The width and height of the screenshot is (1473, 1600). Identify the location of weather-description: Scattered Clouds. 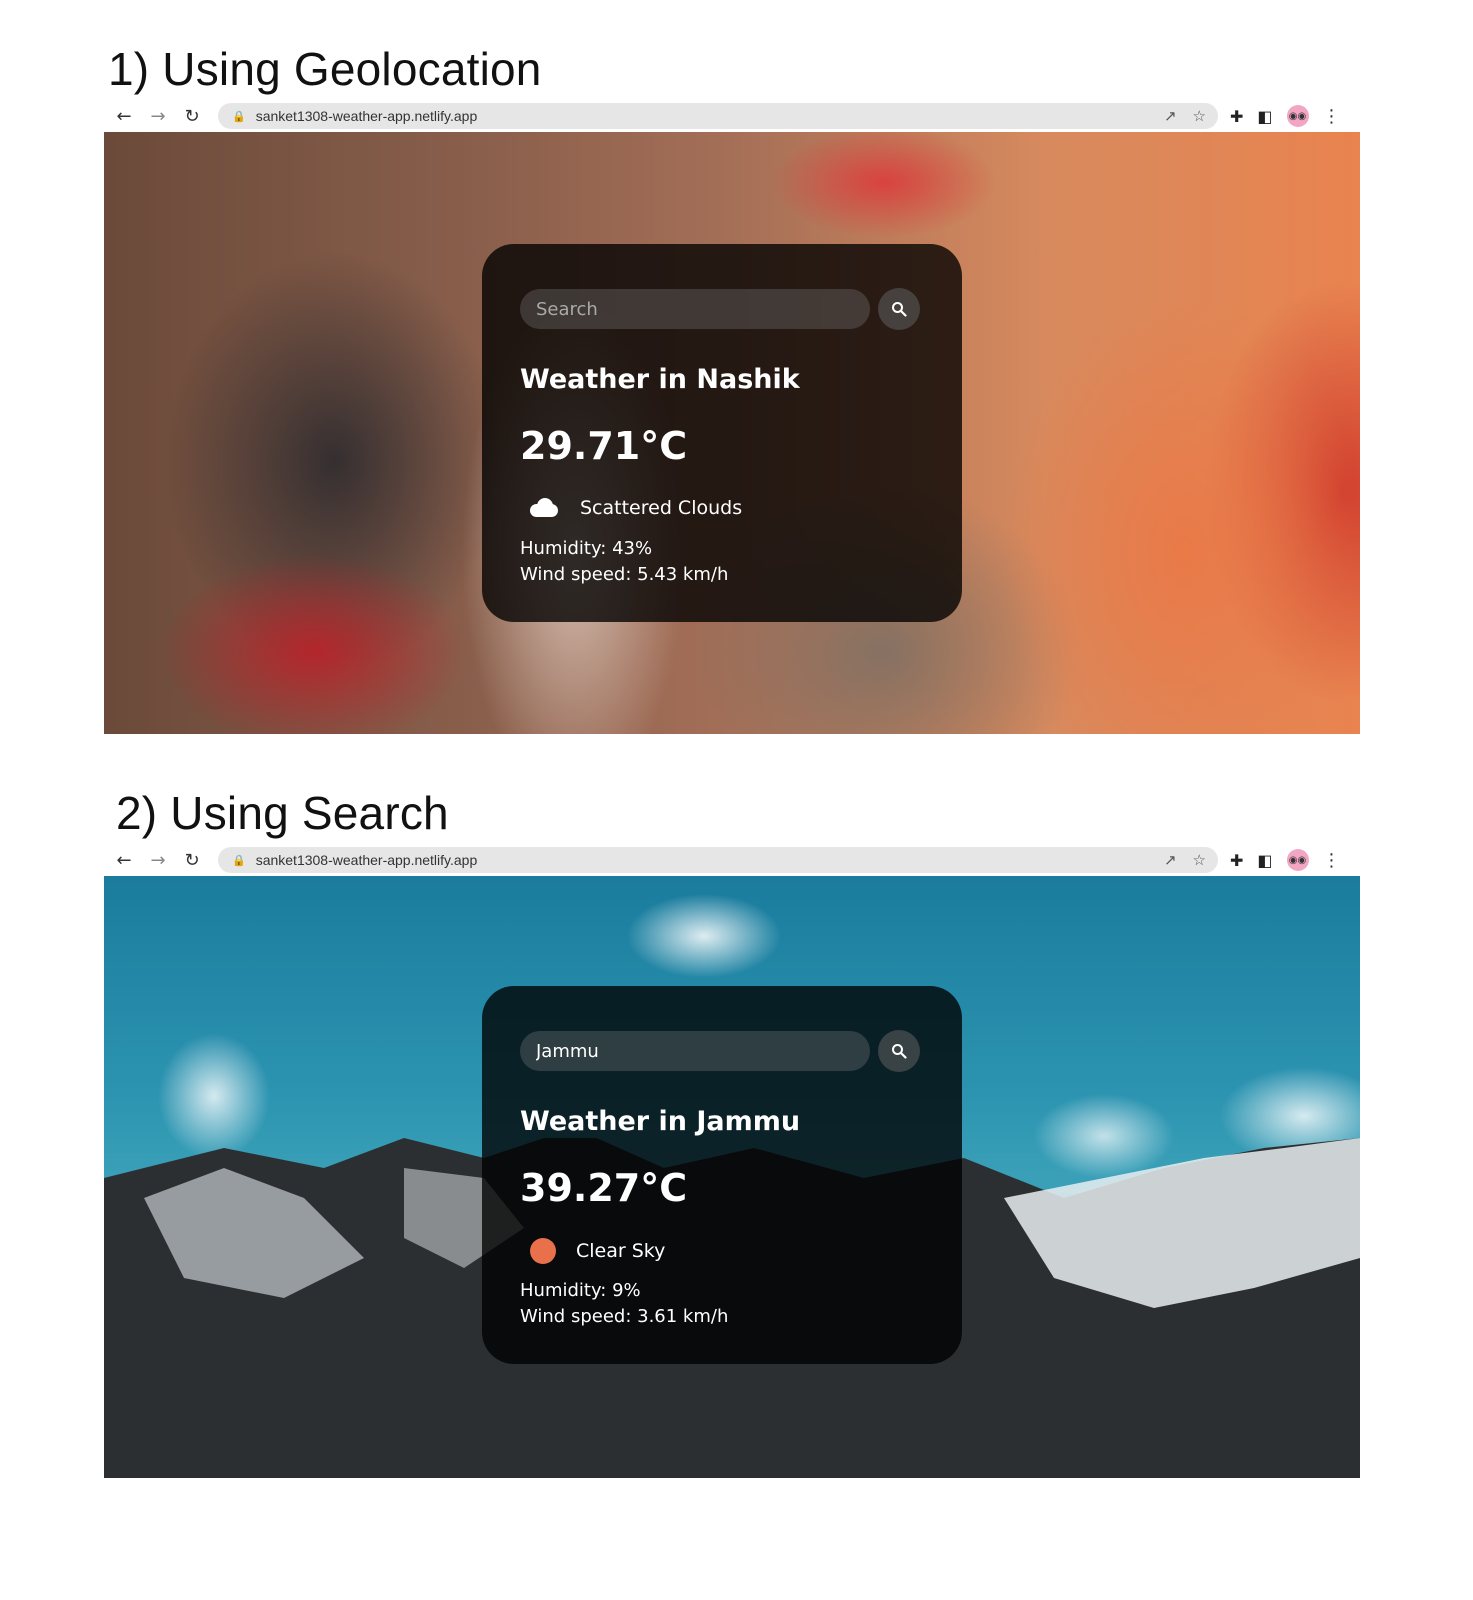
(661, 508).